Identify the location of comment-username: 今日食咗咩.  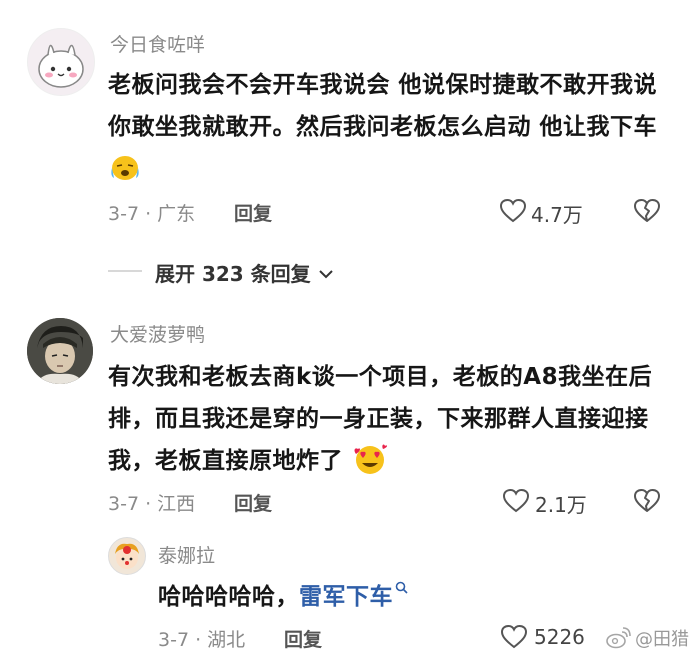
(157, 43).